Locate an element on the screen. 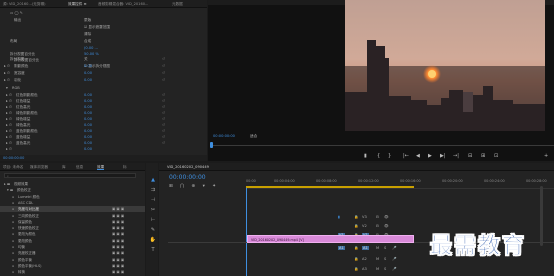  dropdown-value: 关 is located at coordinates (86, 59).